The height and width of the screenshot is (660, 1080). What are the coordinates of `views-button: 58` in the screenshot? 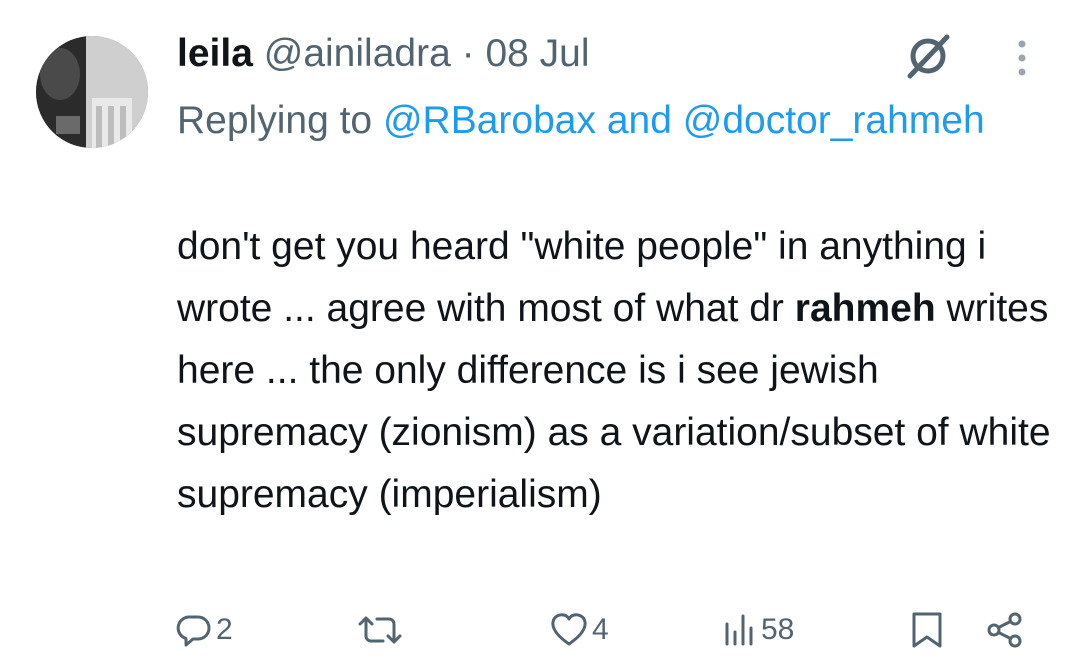 It's located at (758, 630).